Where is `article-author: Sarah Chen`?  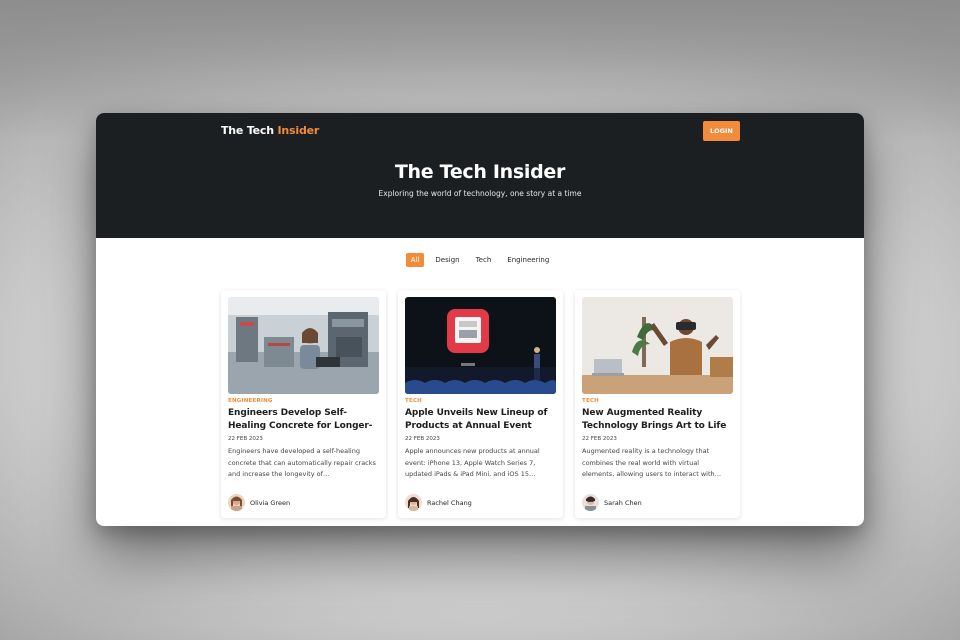
article-author: Sarah Chen is located at coordinates (612, 502).